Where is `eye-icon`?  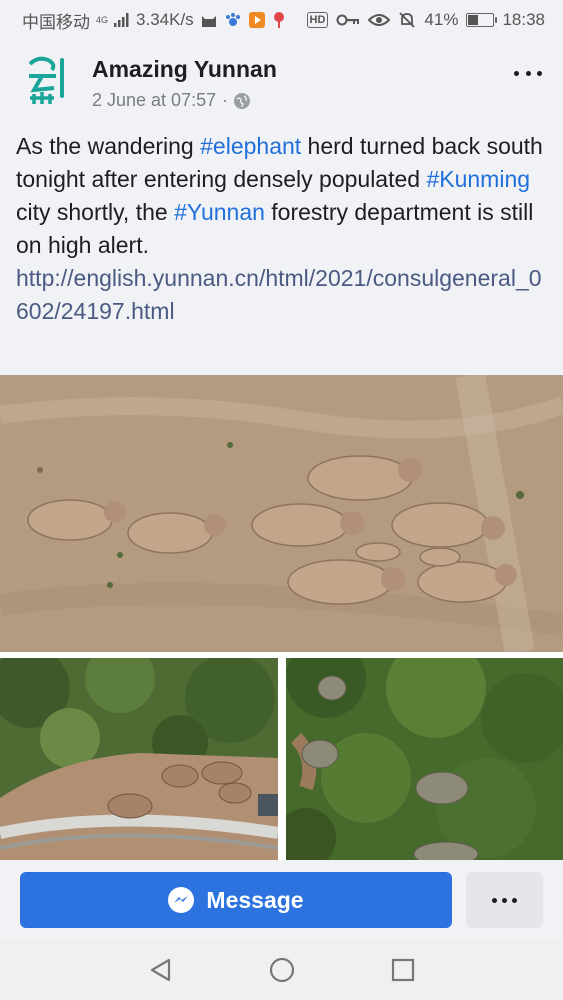 eye-icon is located at coordinates (379, 20).